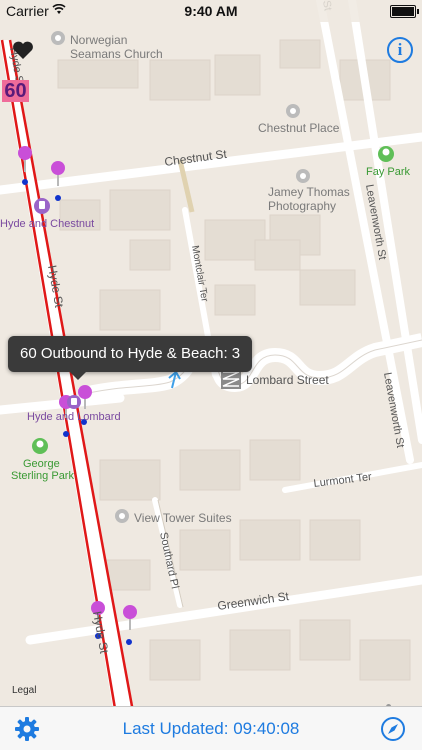 Image resolution: width=422 pixels, height=750 pixels. Describe the element at coordinates (74, 417) in the screenshot. I see `place-label-hyde-lombard: Hyde and Lombard` at that location.